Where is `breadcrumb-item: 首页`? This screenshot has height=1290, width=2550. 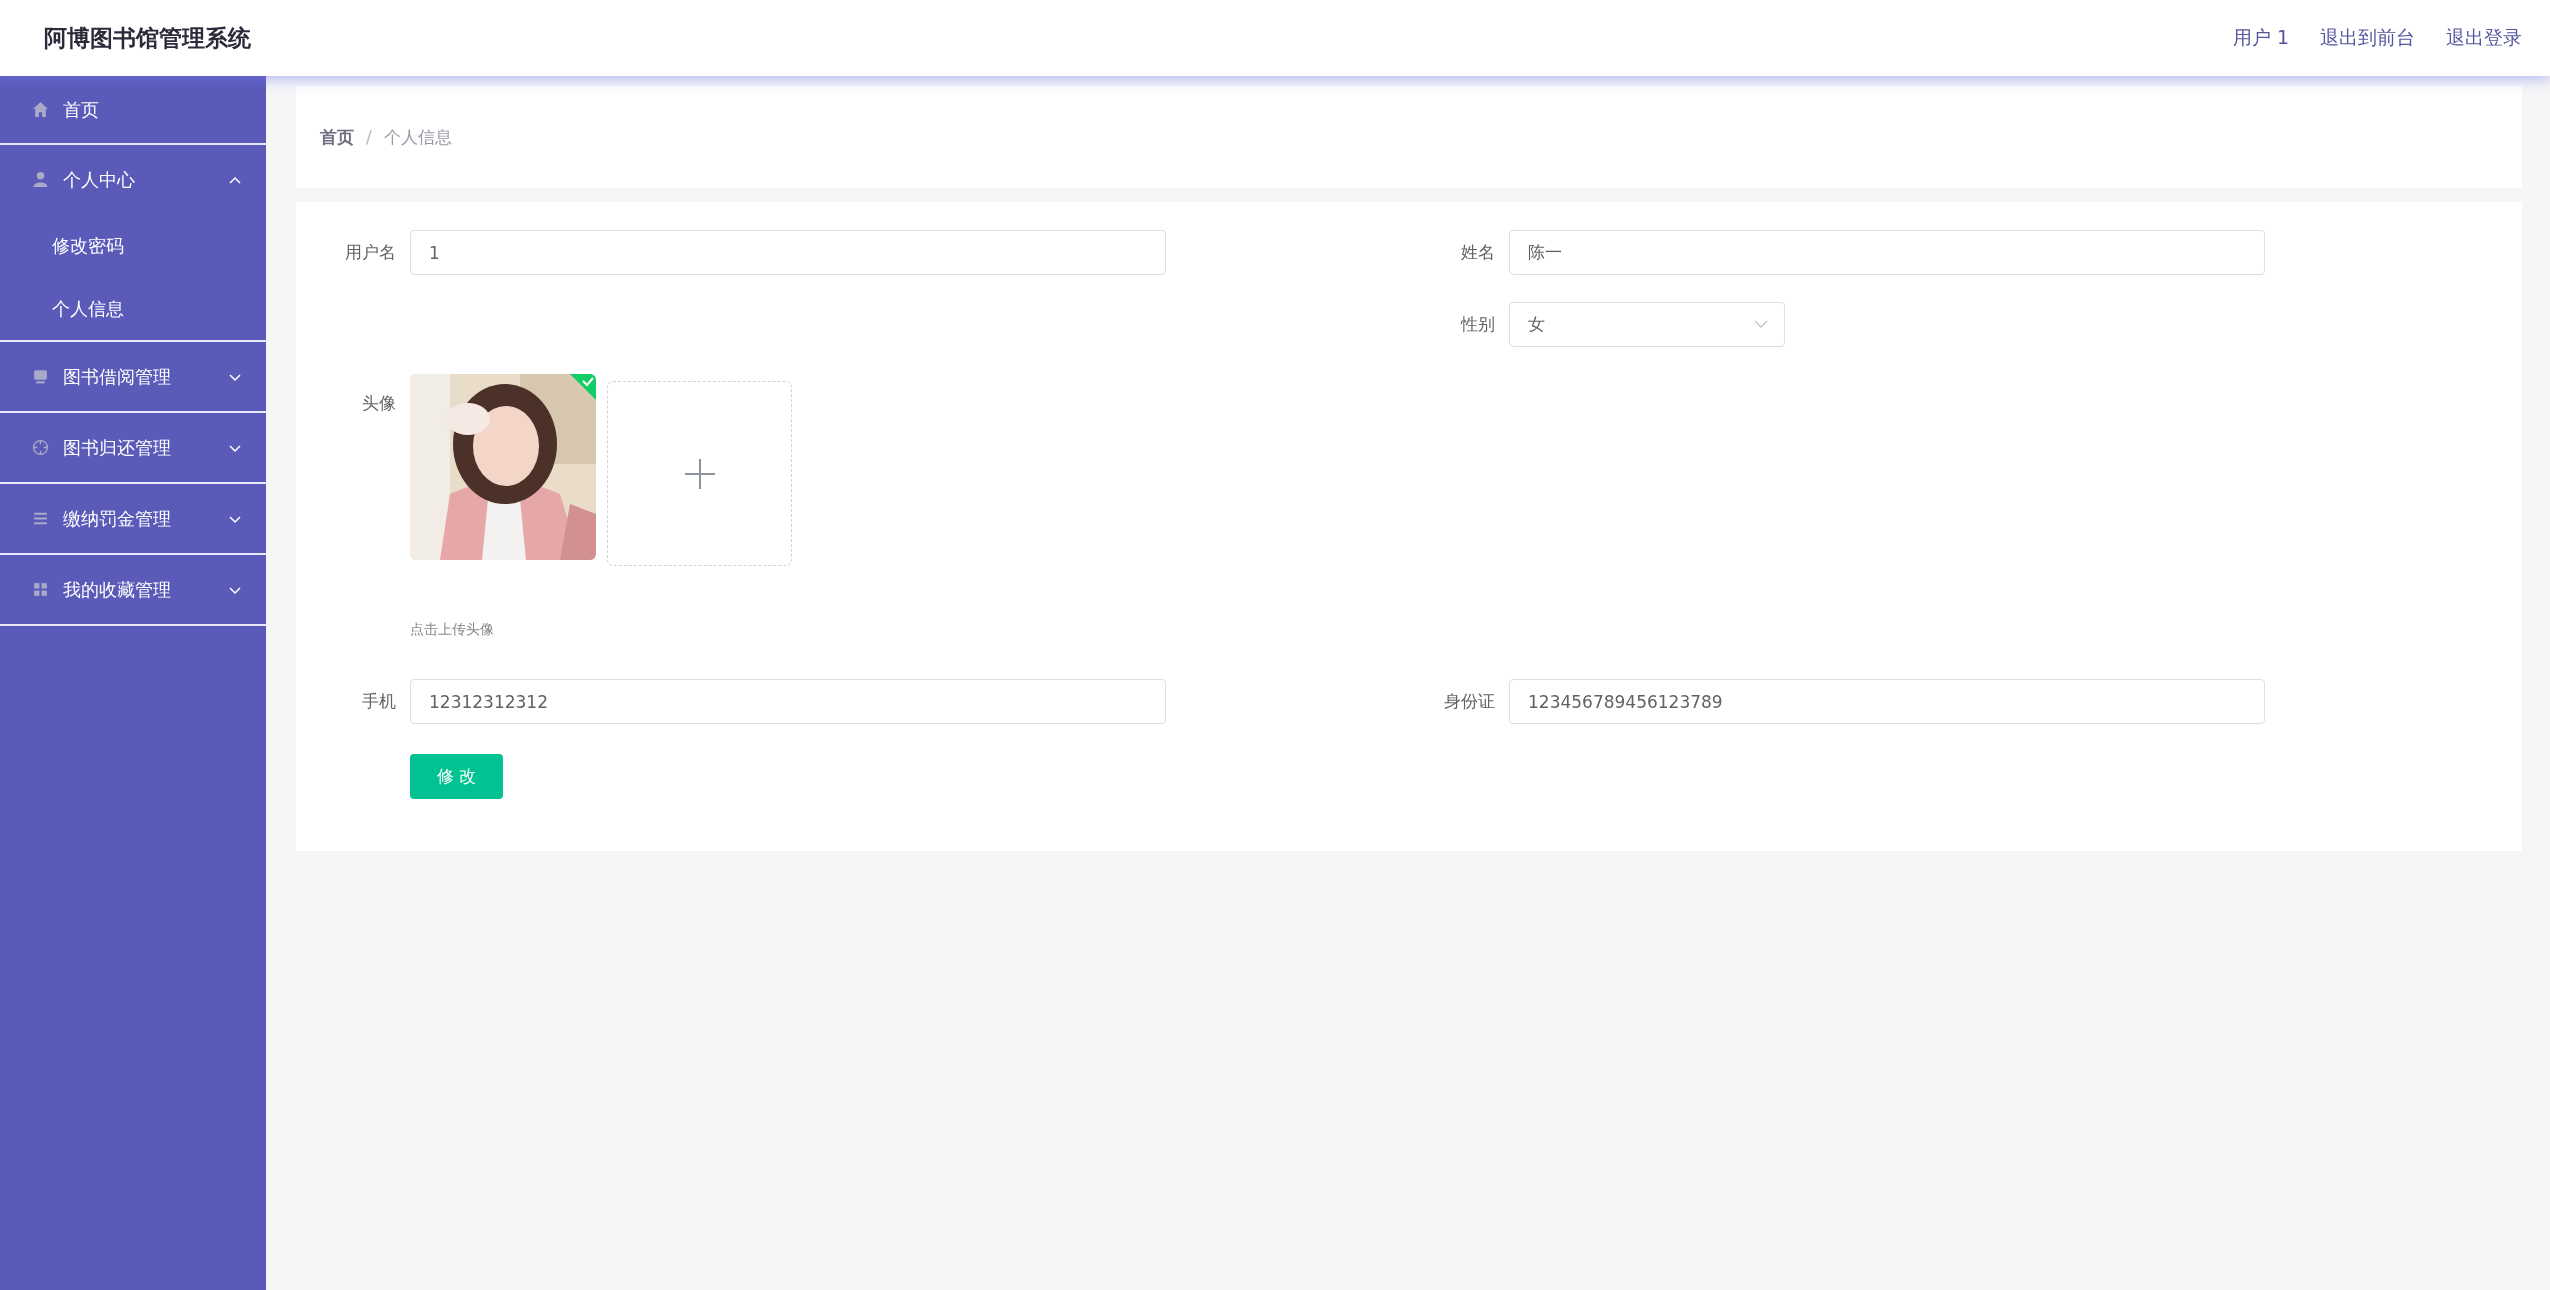
breadcrumb-item: 首页 is located at coordinates (337, 137).